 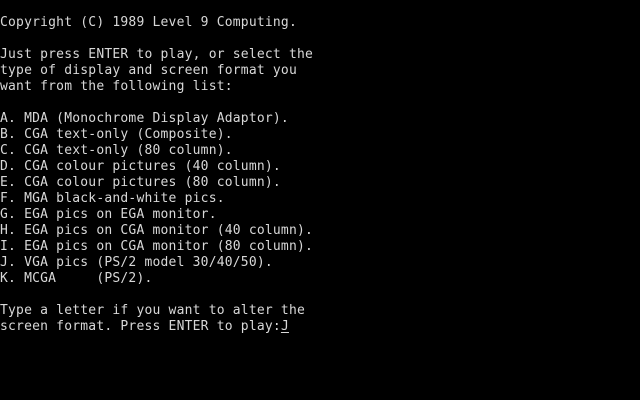 I want to click on option-j-vga: J. VGA pics (PS/2 model 30/40/50)., so click(x=320, y=263).